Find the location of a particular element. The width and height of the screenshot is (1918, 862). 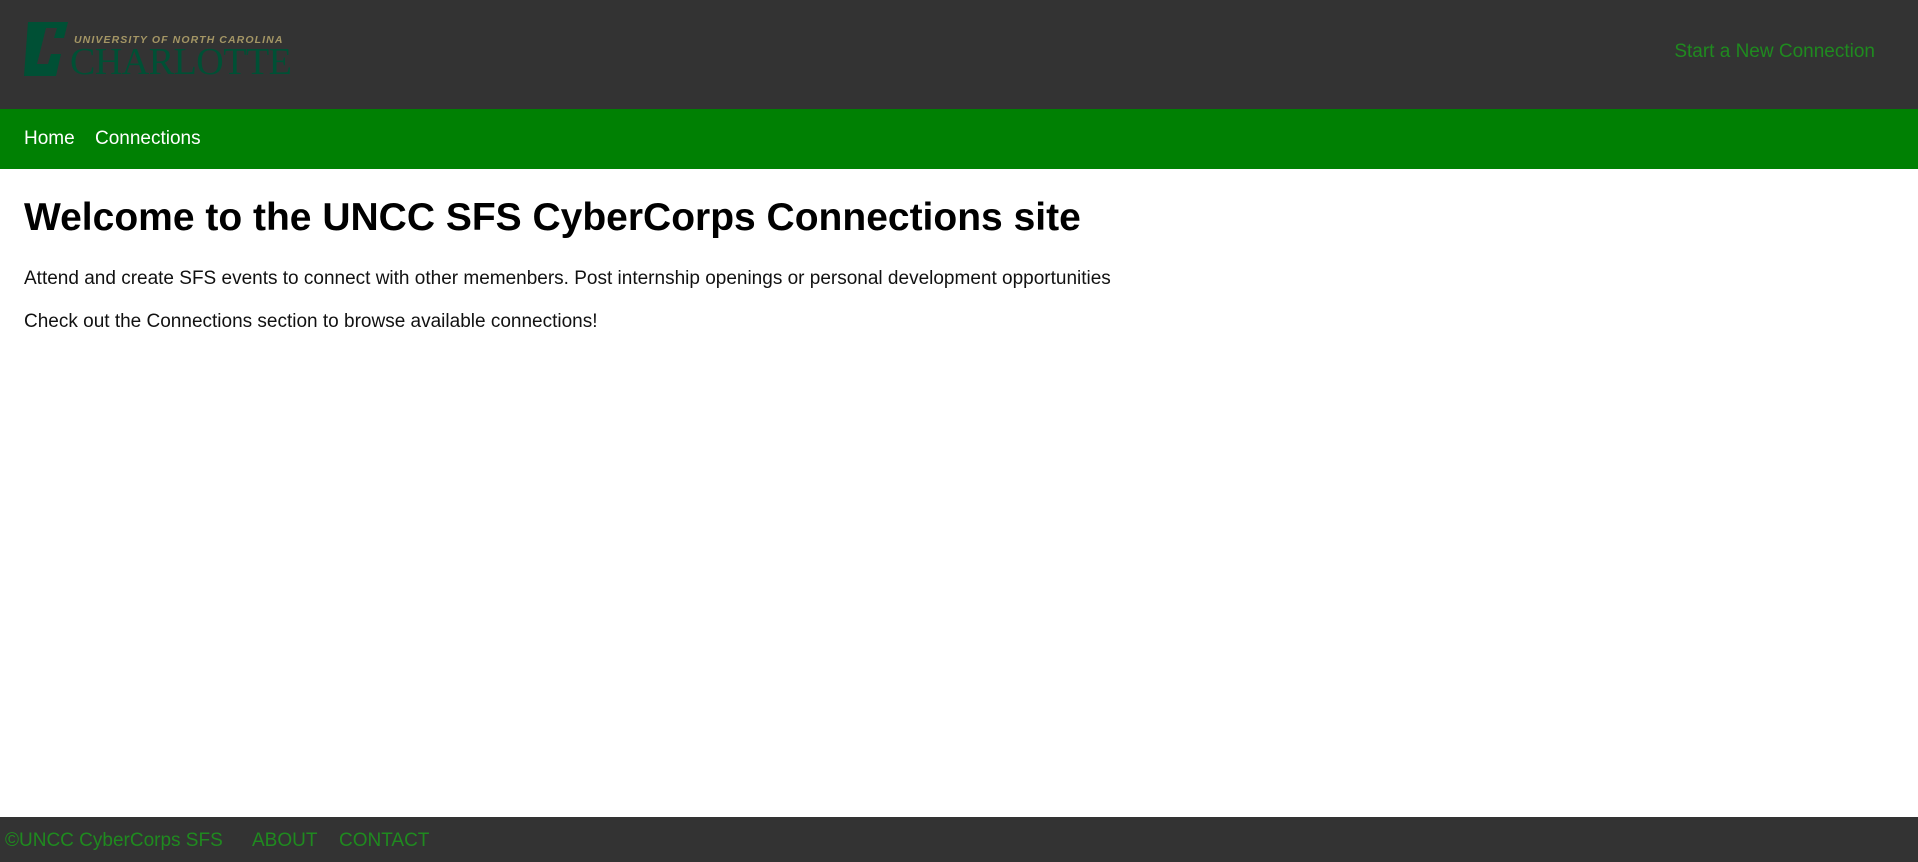

start-new-connection-link: Start a New Connection is located at coordinates (1774, 52).